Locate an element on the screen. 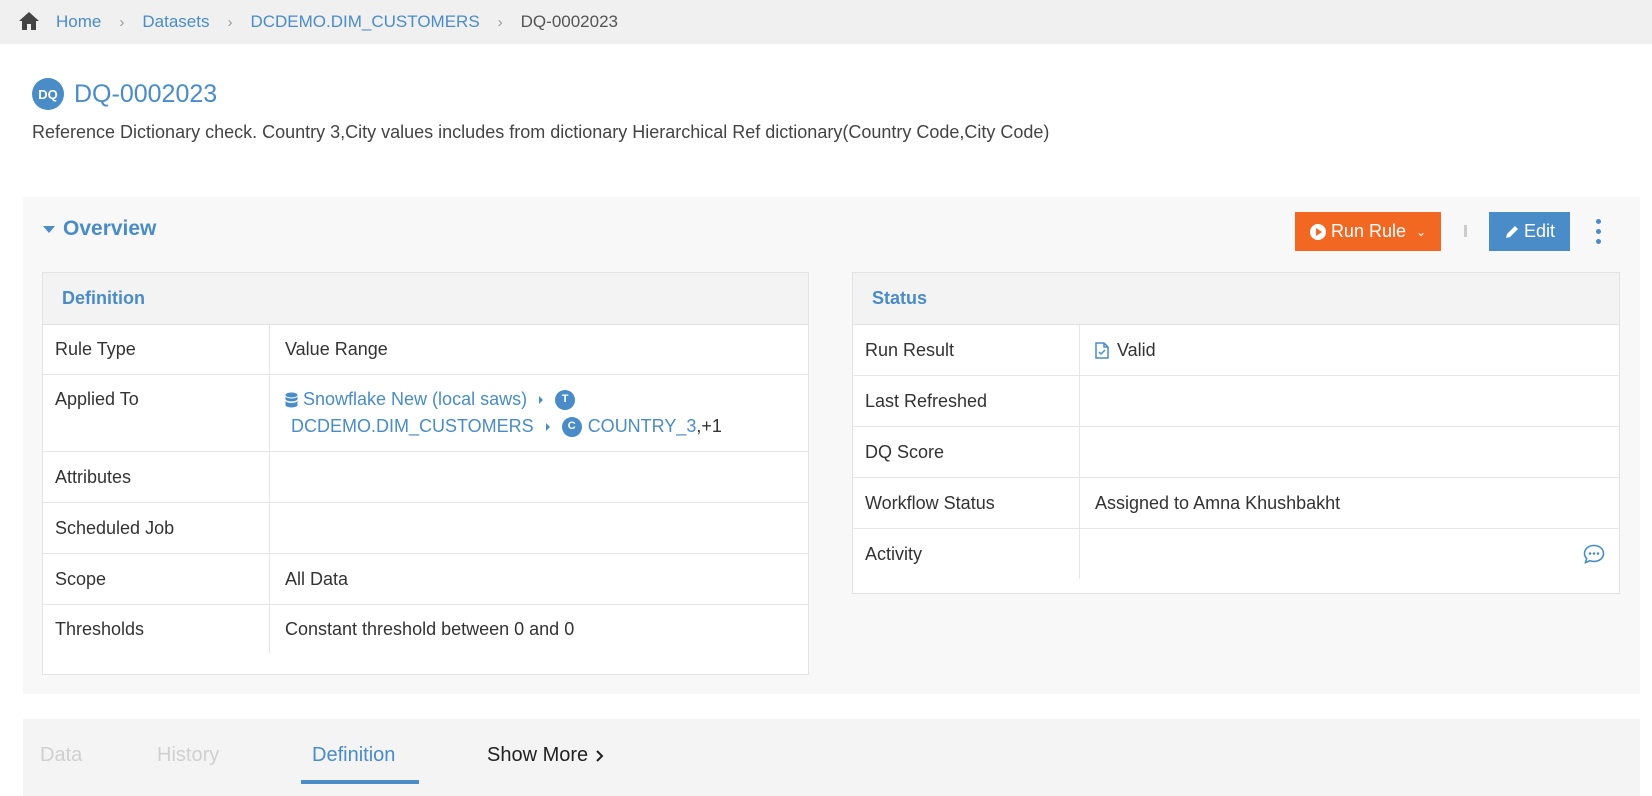  breadcrumb-current: DQ-0002023 is located at coordinates (569, 21).